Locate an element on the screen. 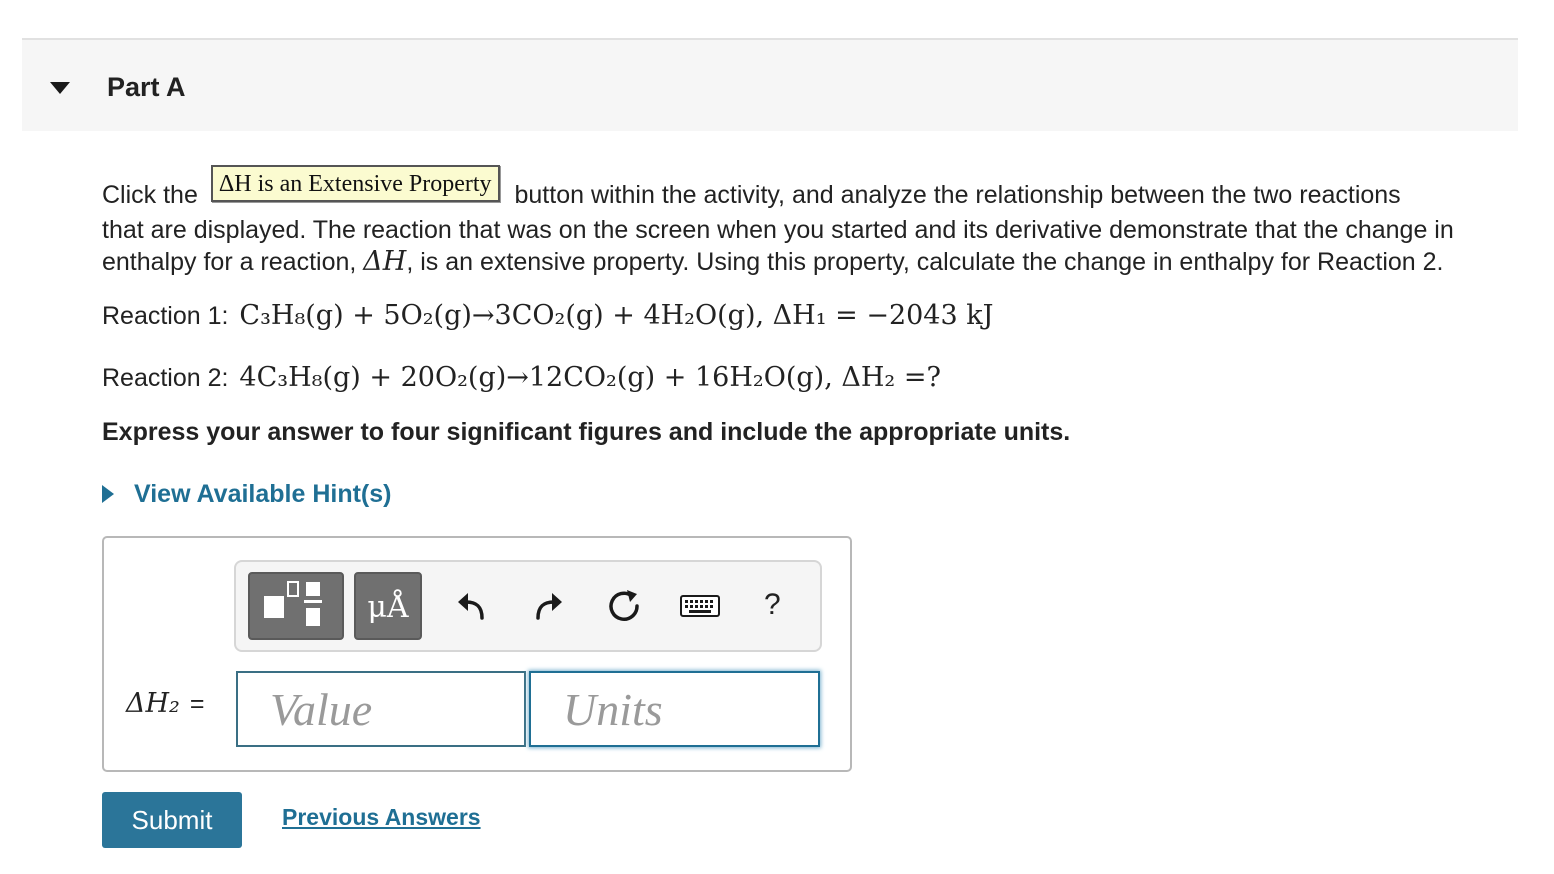 This screenshot has width=1554, height=874. part-header: Part A is located at coordinates (770, 84).